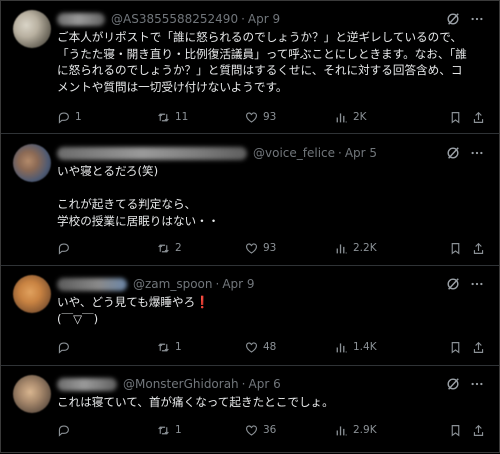 The width and height of the screenshot is (500, 454). Describe the element at coordinates (127, 204) in the screenshot. I see `tweet-text-line: これが起きてる判定なら、` at that location.